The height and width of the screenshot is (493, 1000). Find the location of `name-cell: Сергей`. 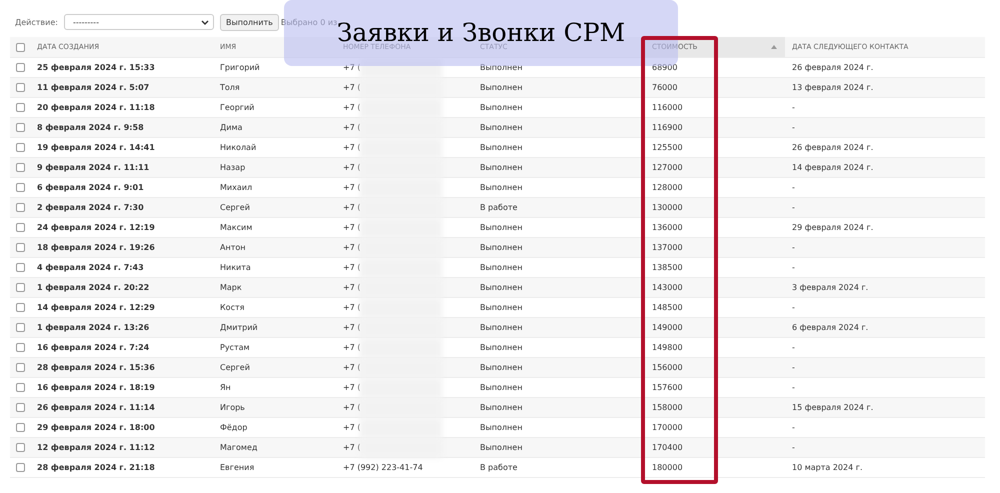

name-cell: Сергей is located at coordinates (235, 207).